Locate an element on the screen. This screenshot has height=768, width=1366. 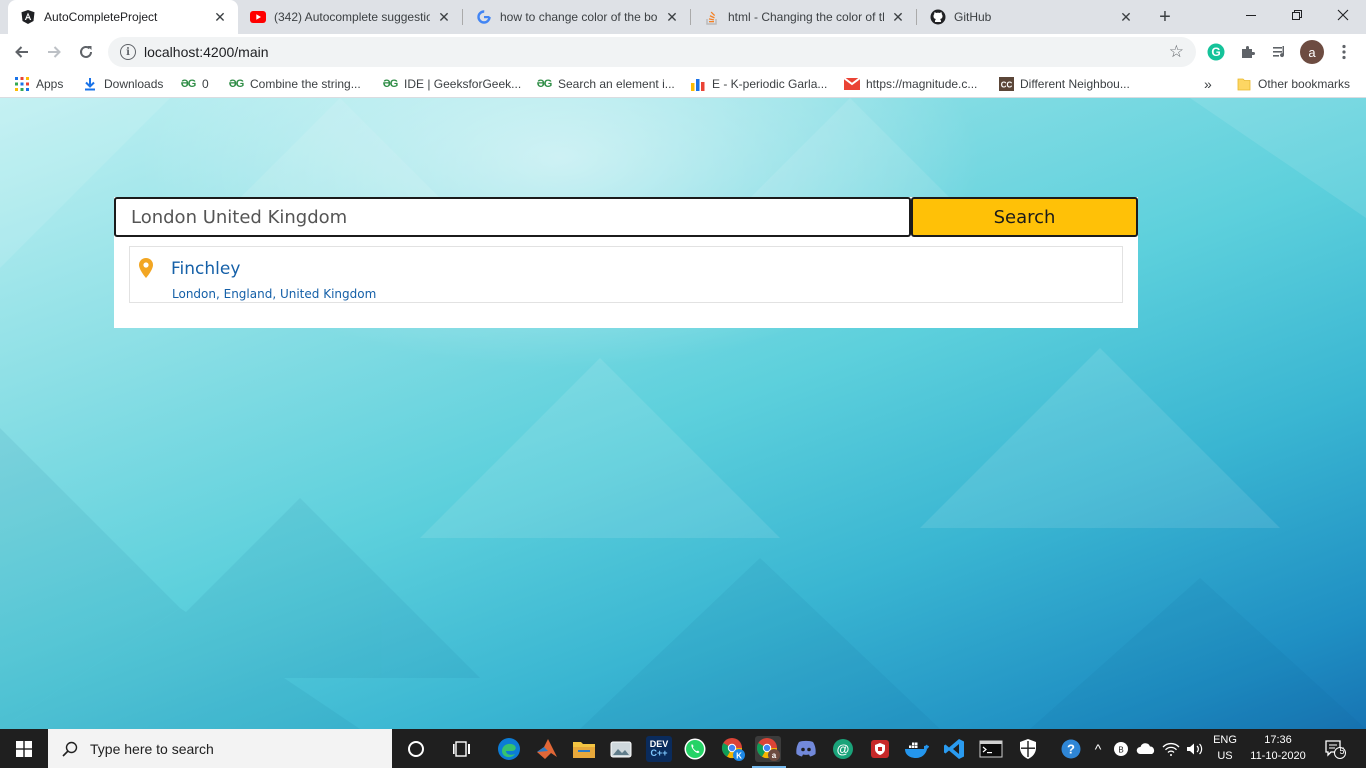
vscode-icon is located at coordinates (954, 749).